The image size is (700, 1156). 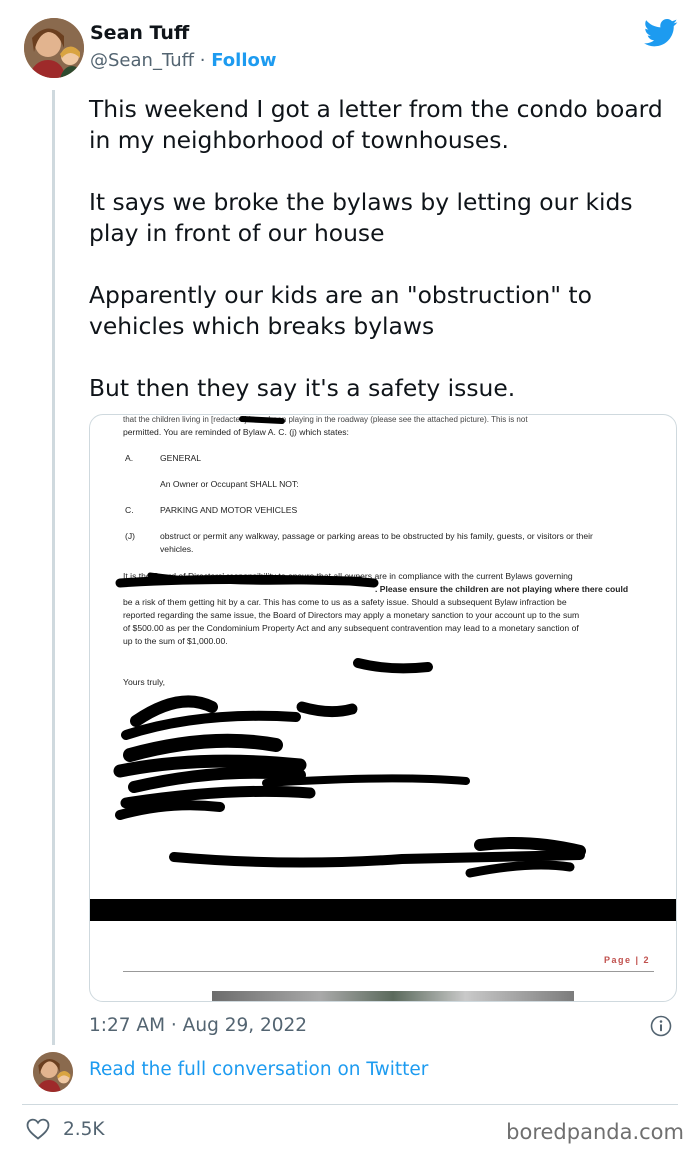 I want to click on follow-button: Follow, so click(x=243, y=60).